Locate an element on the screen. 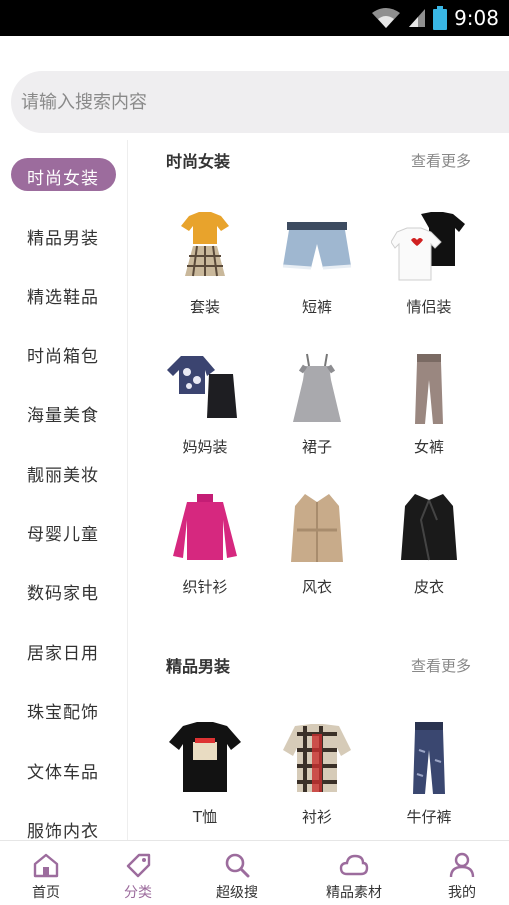 The width and height of the screenshot is (509, 905). pink-sweater-image is located at coordinates (205, 527).